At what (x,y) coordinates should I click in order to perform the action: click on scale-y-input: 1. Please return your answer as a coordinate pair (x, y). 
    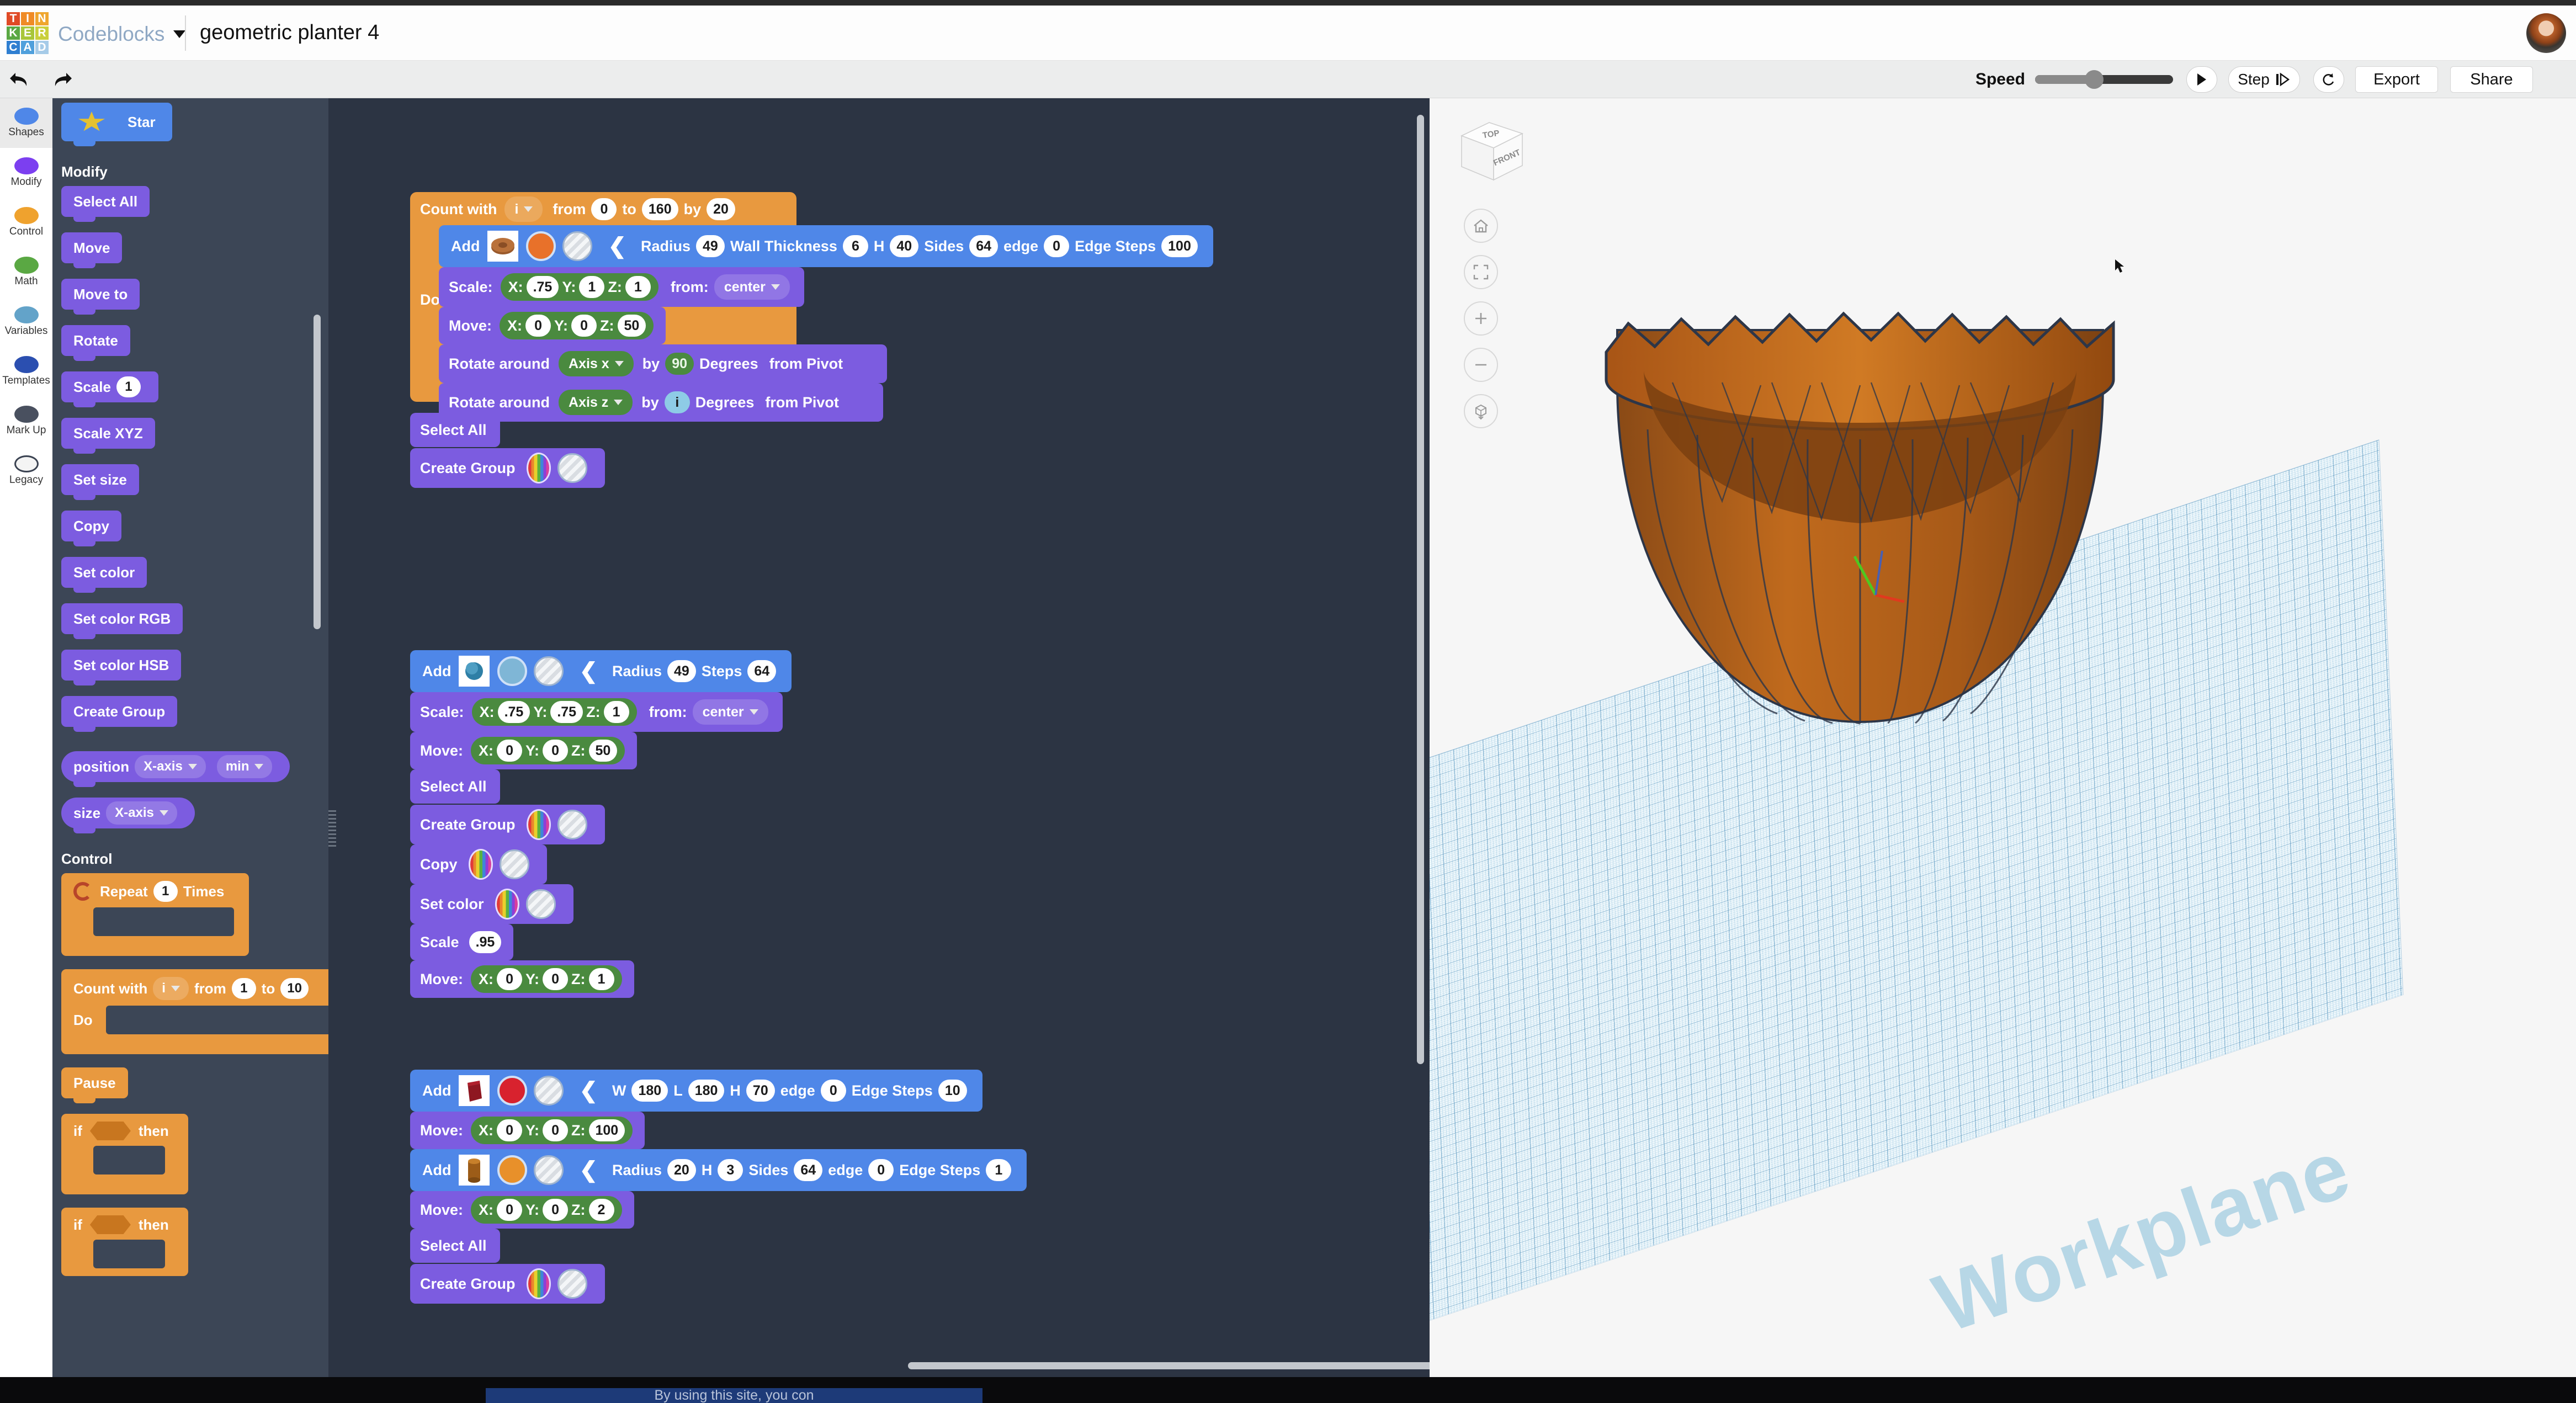
    Looking at the image, I should click on (592, 287).